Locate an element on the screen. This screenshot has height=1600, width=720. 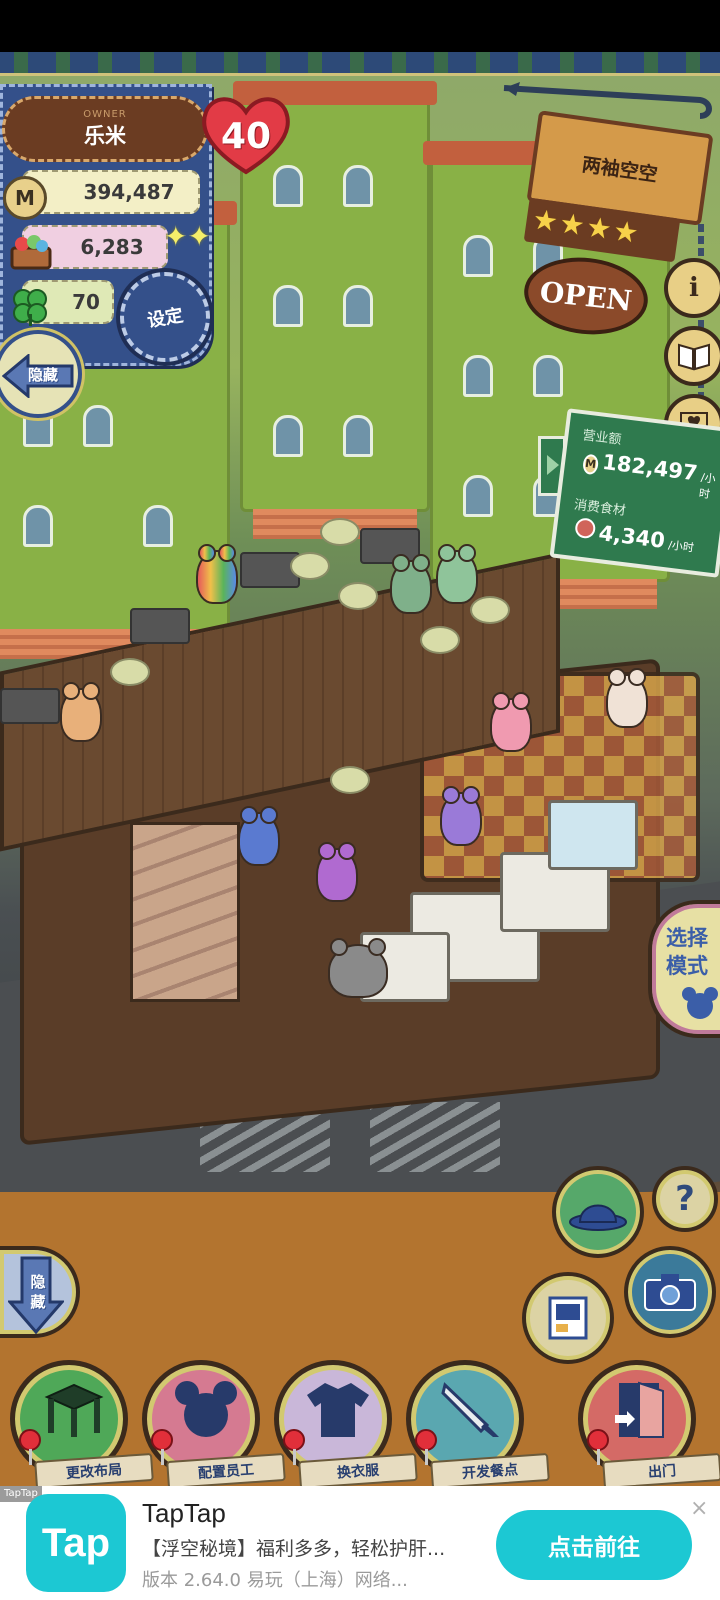
cafe-stairs is located at coordinates (185, 912).